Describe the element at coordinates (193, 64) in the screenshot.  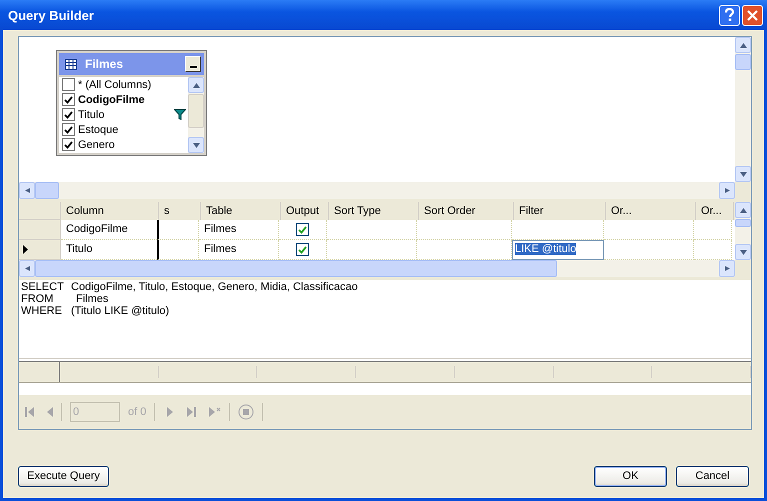
I see `minimize-button` at that location.